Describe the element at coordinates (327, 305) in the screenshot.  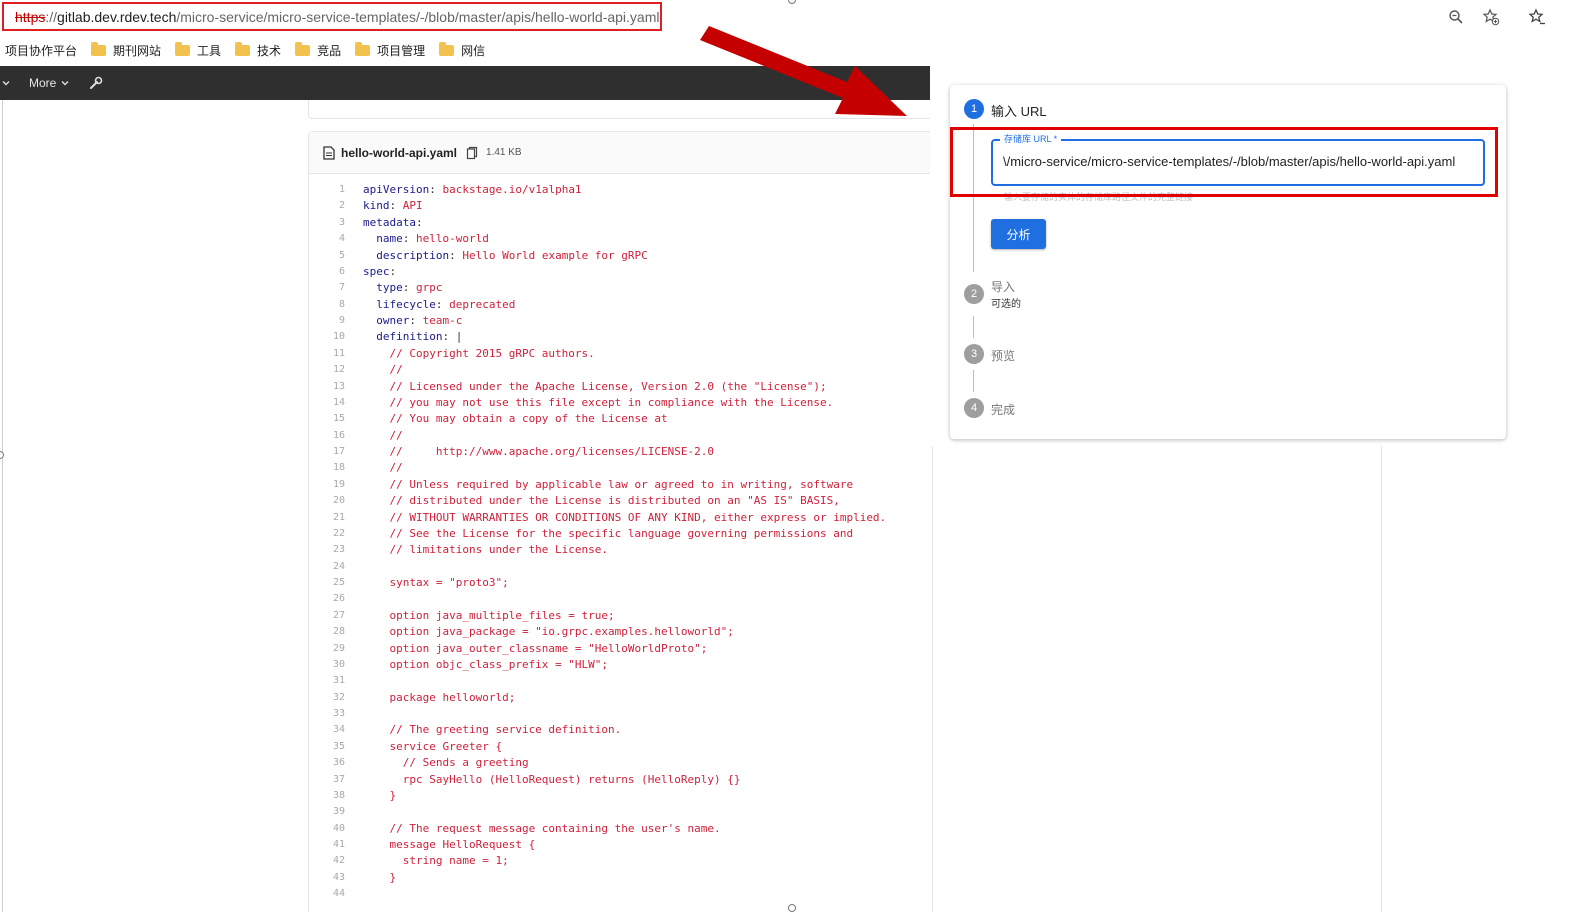
I see `line-number: 8` at that location.